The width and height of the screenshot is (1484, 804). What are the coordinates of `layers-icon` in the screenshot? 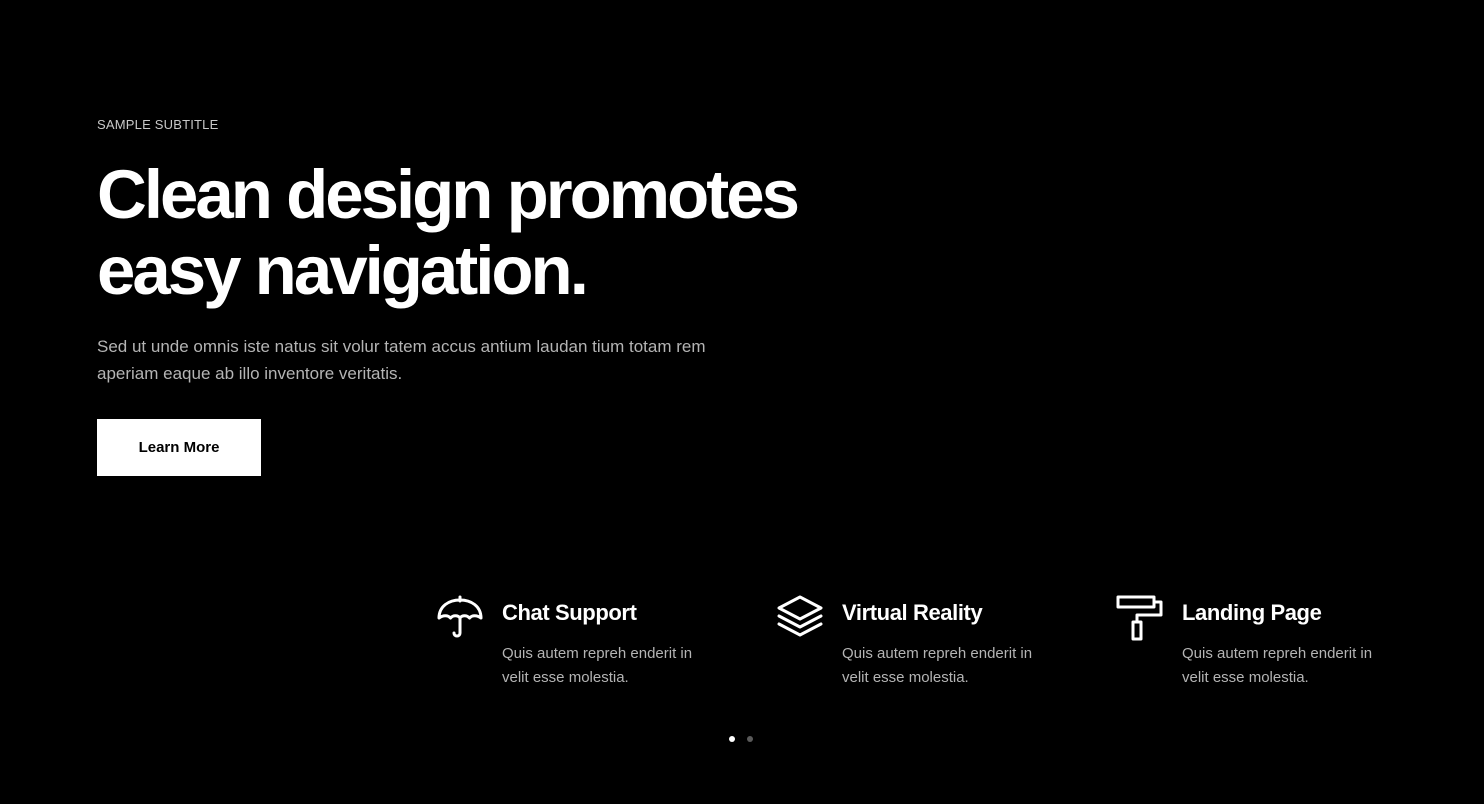 It's located at (800, 618).